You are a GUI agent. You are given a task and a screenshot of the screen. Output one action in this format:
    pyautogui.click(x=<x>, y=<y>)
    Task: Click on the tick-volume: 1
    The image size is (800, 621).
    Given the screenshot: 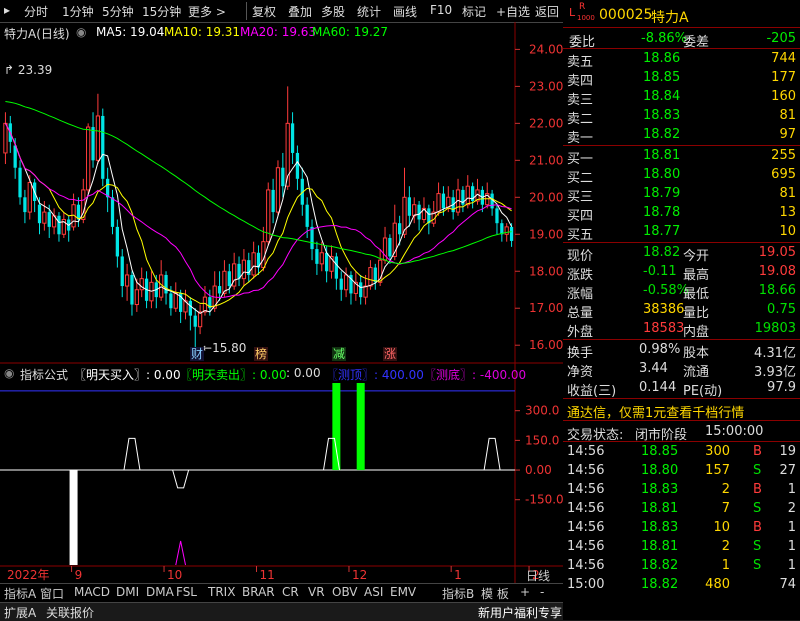 What is the action you would take?
    pyautogui.click(x=725, y=565)
    